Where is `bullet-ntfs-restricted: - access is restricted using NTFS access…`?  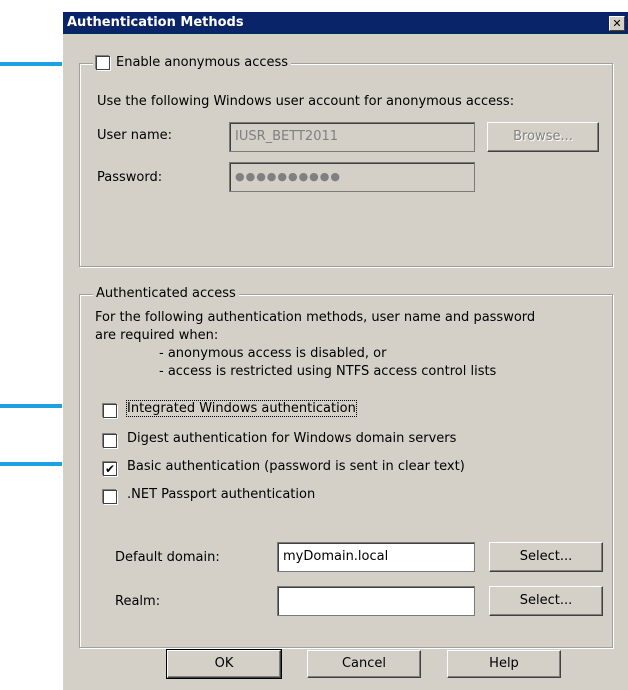 bullet-ntfs-restricted: - access is restricted using NTFS access… is located at coordinates (328, 371).